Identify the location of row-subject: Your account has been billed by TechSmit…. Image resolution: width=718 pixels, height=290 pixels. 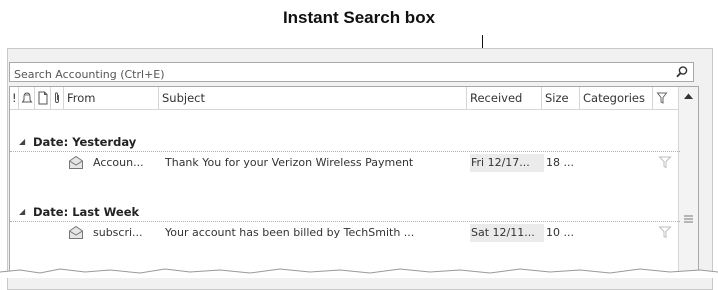
(290, 232).